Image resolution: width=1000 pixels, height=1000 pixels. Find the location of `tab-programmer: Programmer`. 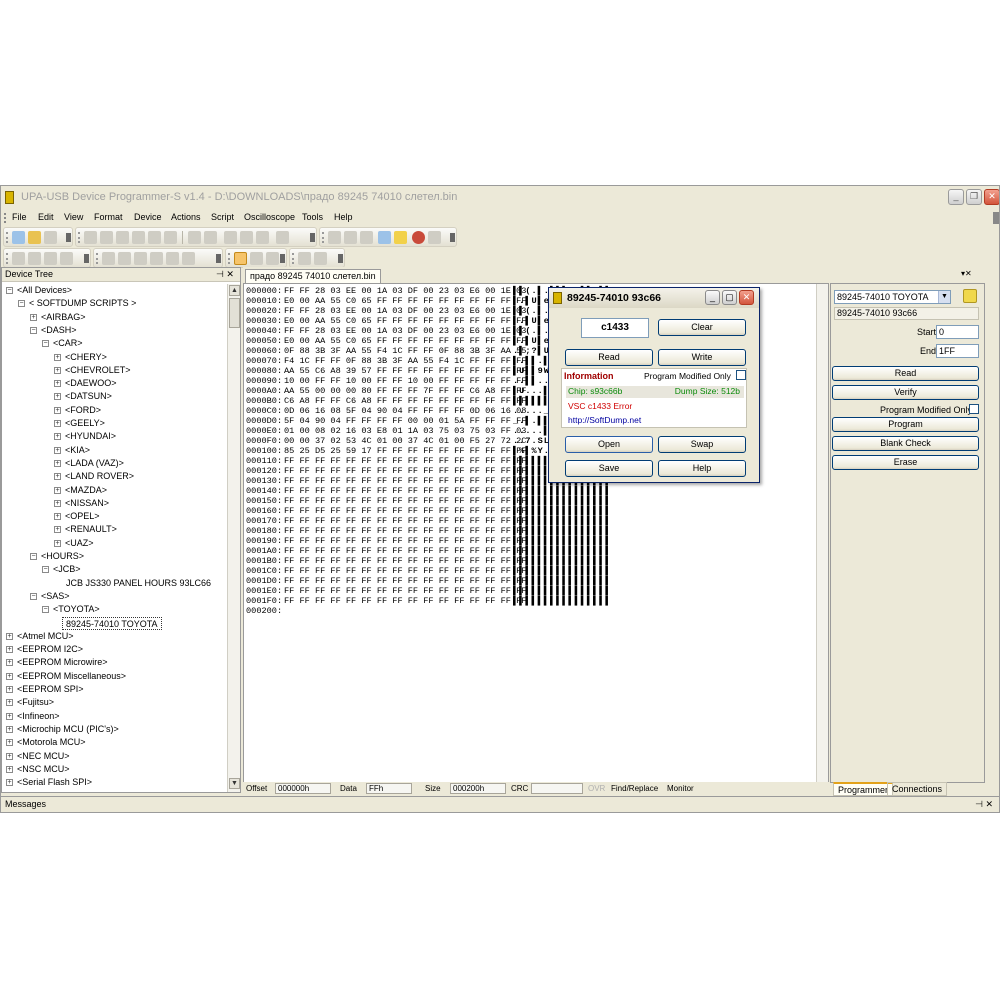

tab-programmer: Programmer is located at coordinates (863, 789).